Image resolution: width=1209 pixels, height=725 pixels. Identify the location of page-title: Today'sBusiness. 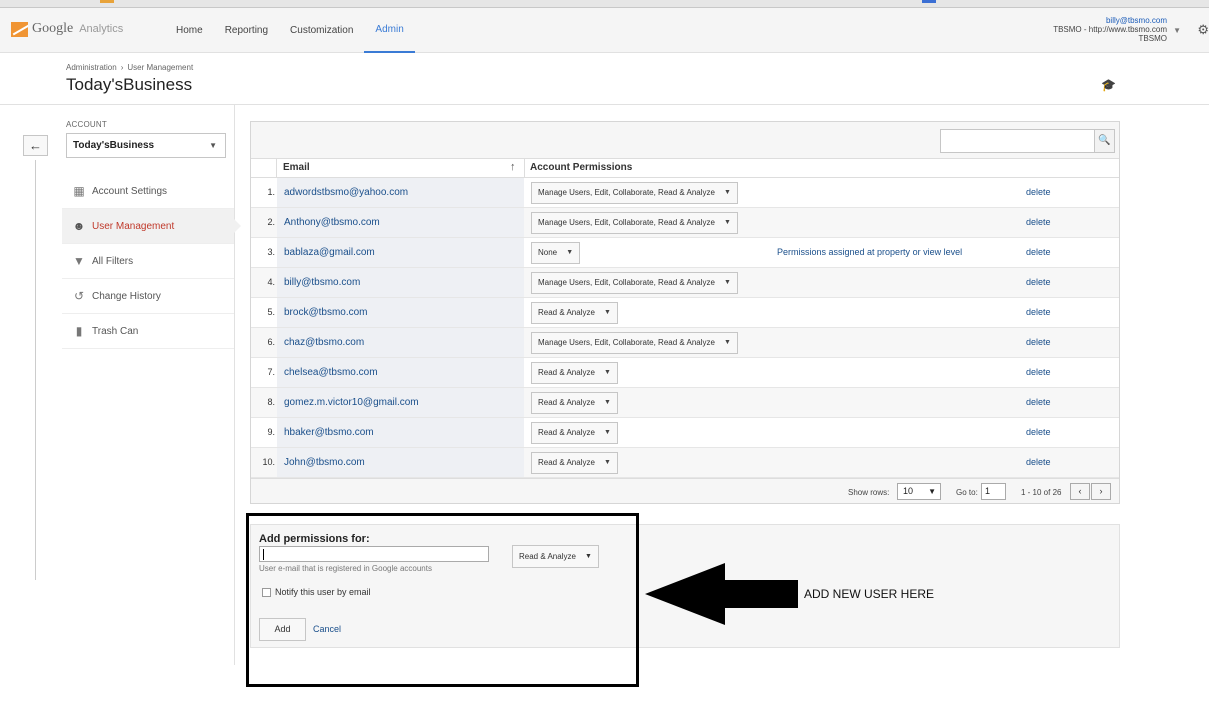
(129, 84).